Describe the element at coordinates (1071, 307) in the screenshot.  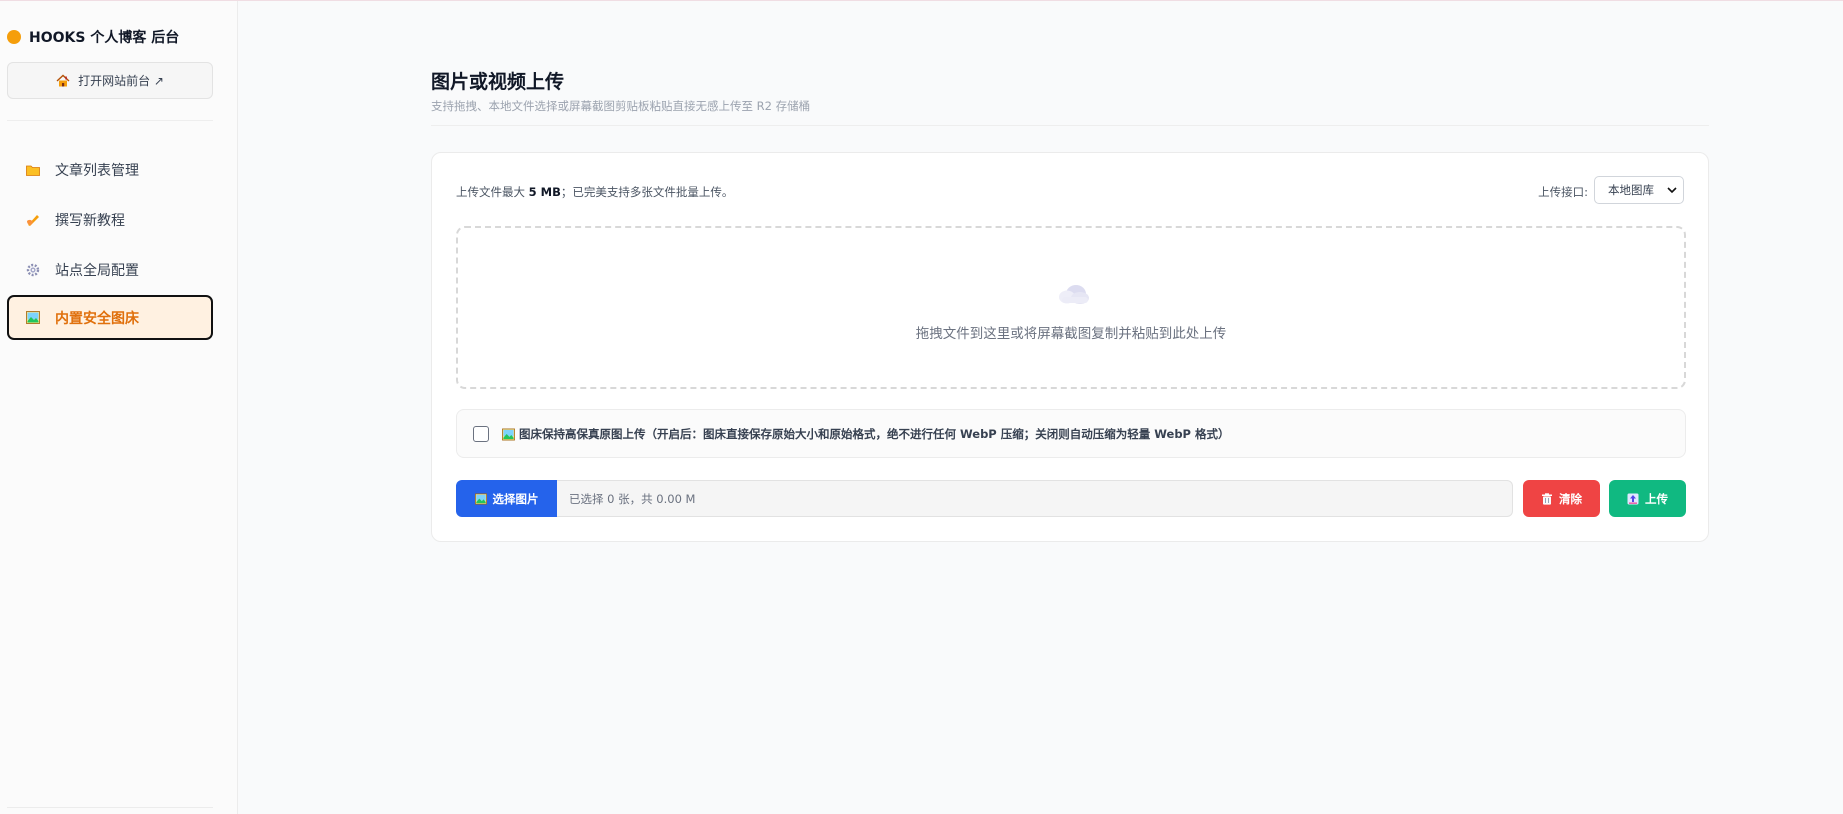
I see `drop-zone: 拖拽文件到这里或将屏幕截图复制并粘贴到此处上传` at that location.